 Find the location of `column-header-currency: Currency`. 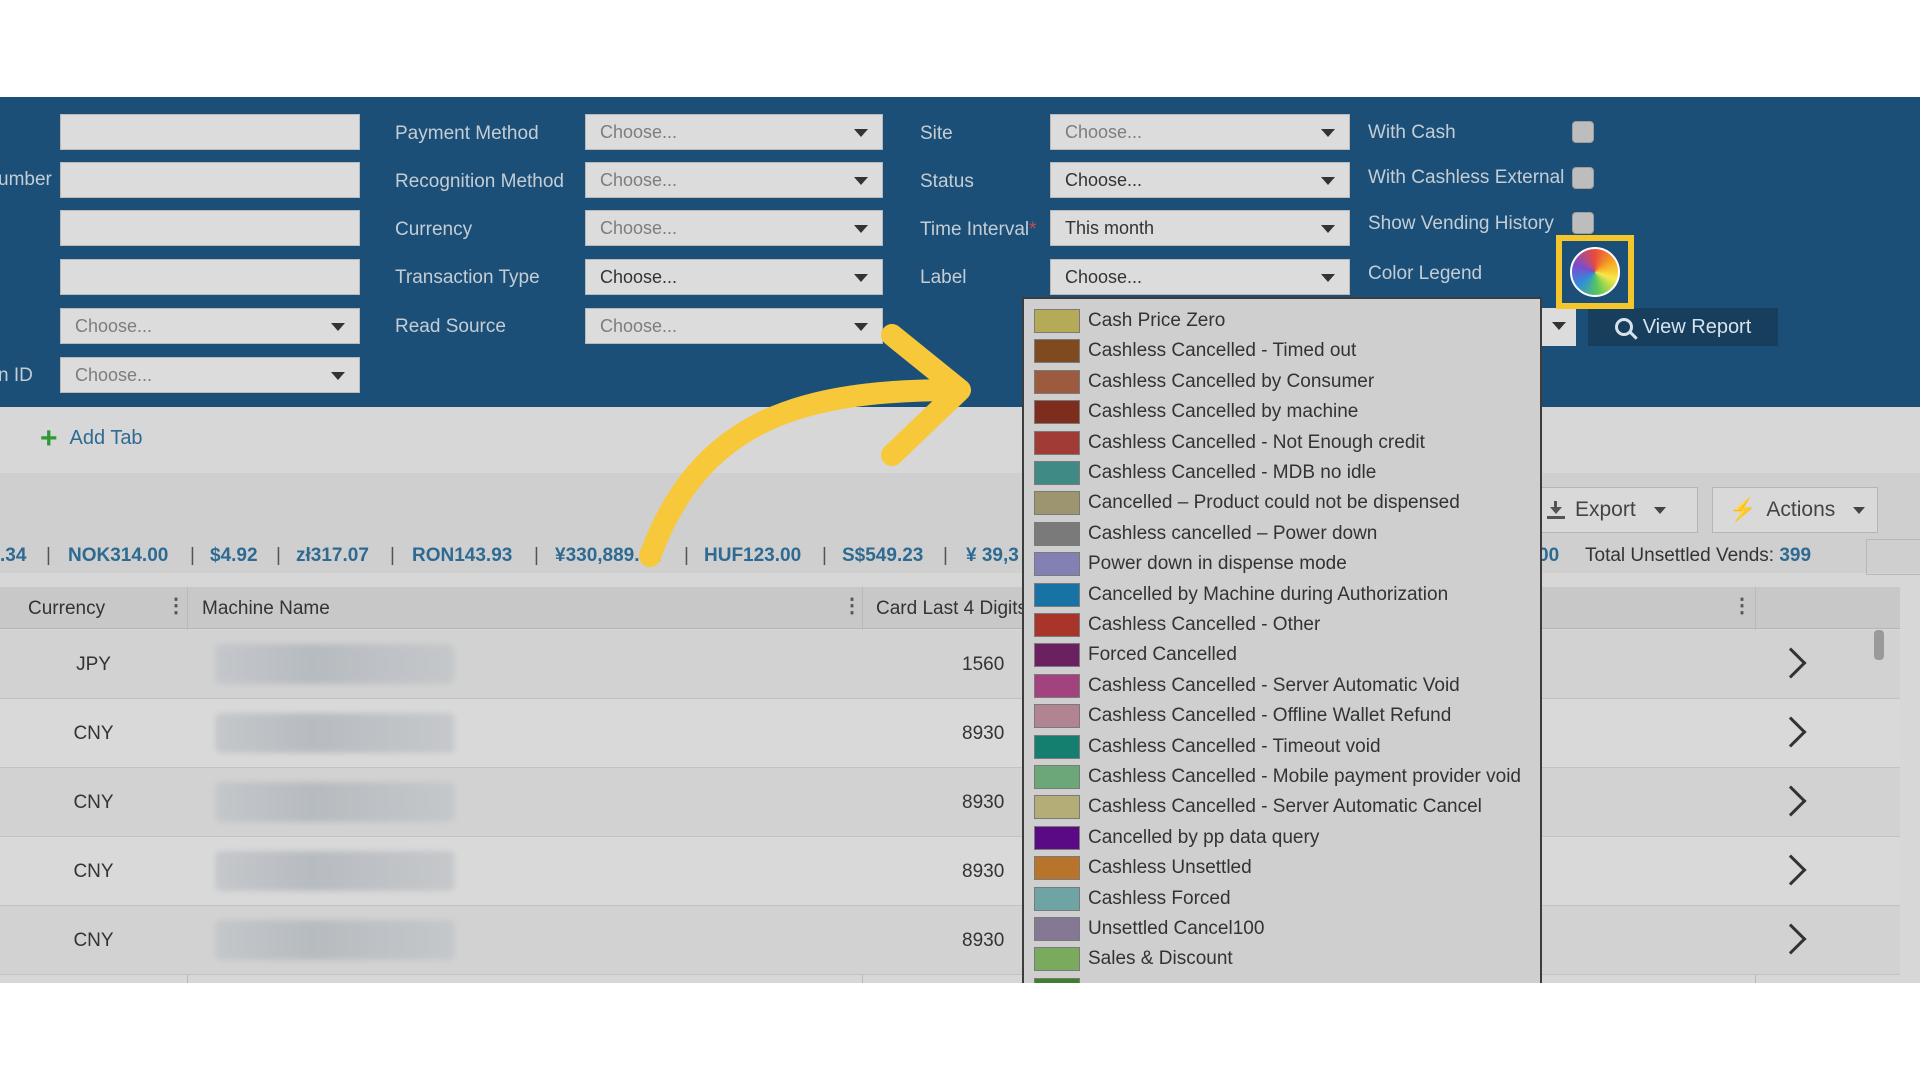

column-header-currency: Currency is located at coordinates (66, 609).